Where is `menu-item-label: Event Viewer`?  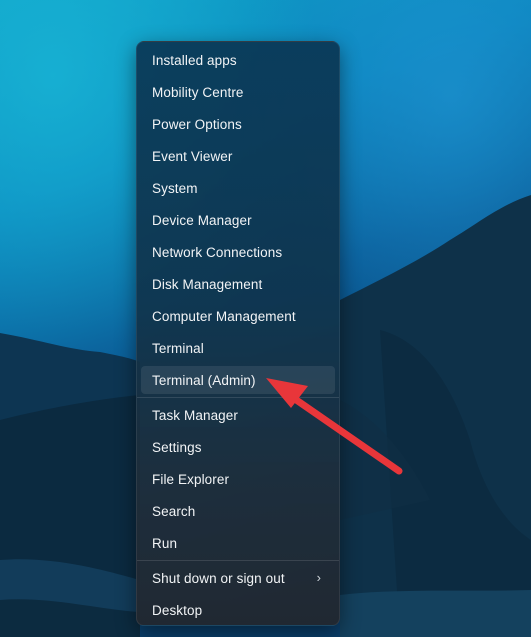
menu-item-label: Event Viewer is located at coordinates (192, 156).